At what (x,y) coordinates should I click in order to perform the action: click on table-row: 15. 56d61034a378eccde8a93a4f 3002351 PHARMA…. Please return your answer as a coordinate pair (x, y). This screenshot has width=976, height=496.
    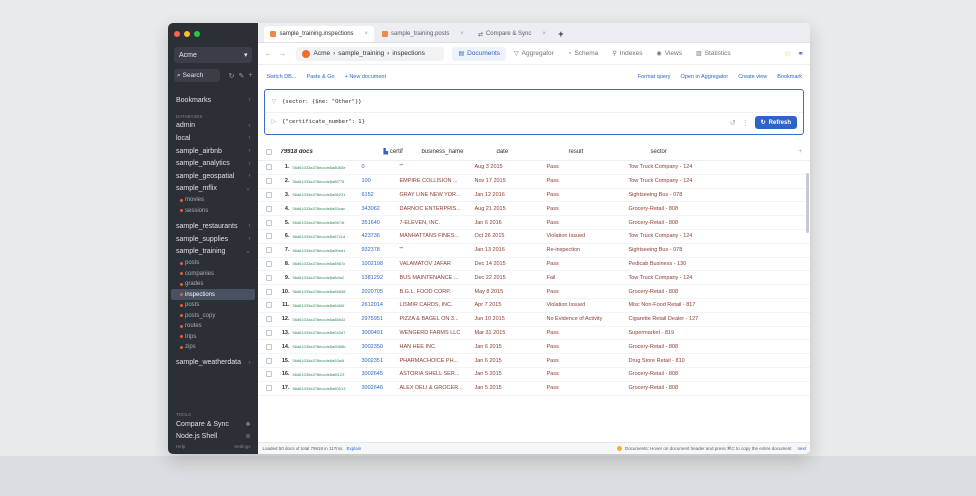
    Looking at the image, I should click on (534, 361).